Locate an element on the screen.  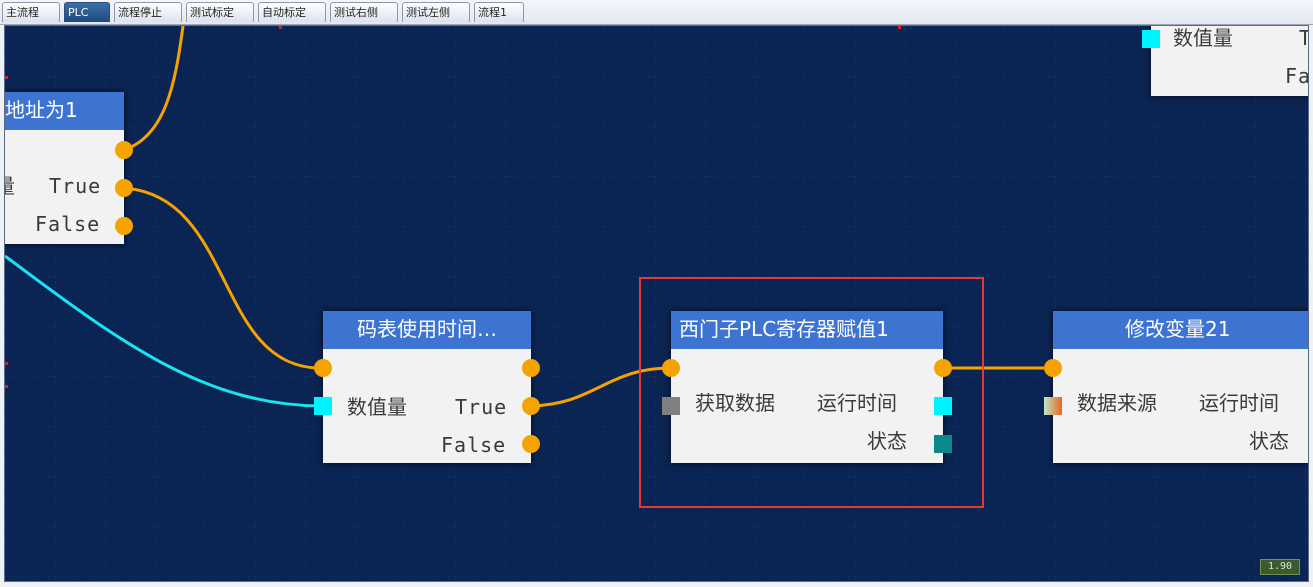
node-title: 地址为1 is located at coordinates (64, 111).